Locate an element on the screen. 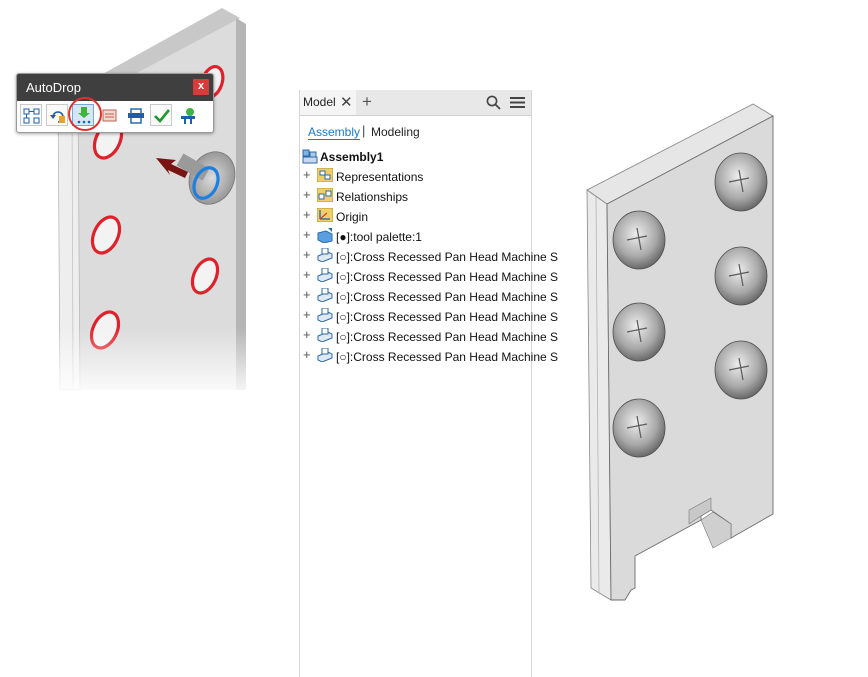 This screenshot has width=868, height=677. autodrop-browse-button is located at coordinates (31, 115).